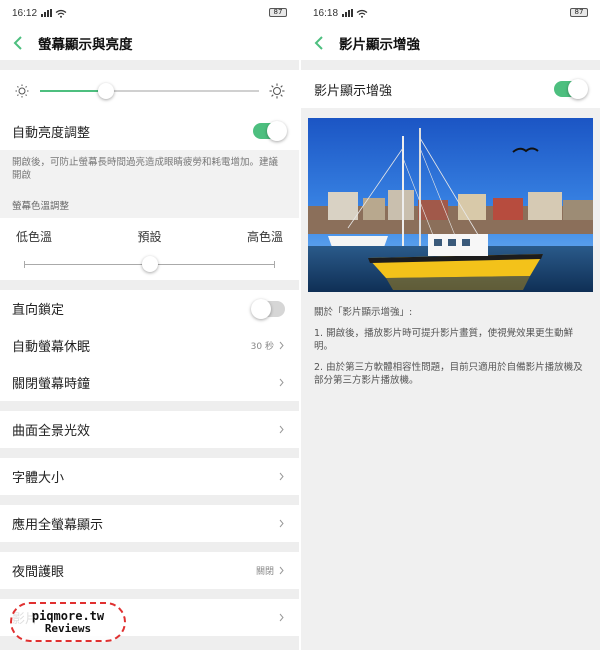  Describe the element at coordinates (85, 45) in the screenshot. I see `page-title: 螢幕顯示與亮度` at that location.